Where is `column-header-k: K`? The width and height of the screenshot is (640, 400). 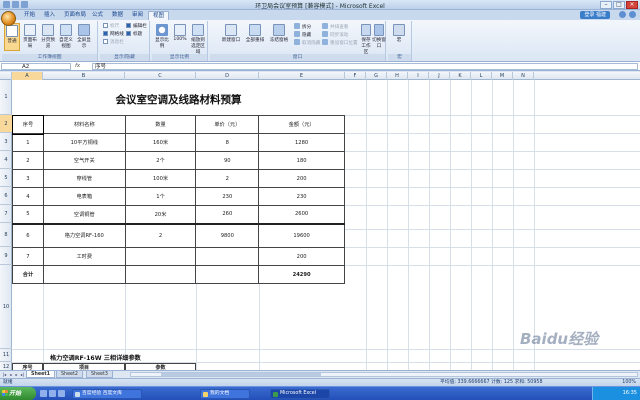
column-header-k: K is located at coordinates (460, 76).